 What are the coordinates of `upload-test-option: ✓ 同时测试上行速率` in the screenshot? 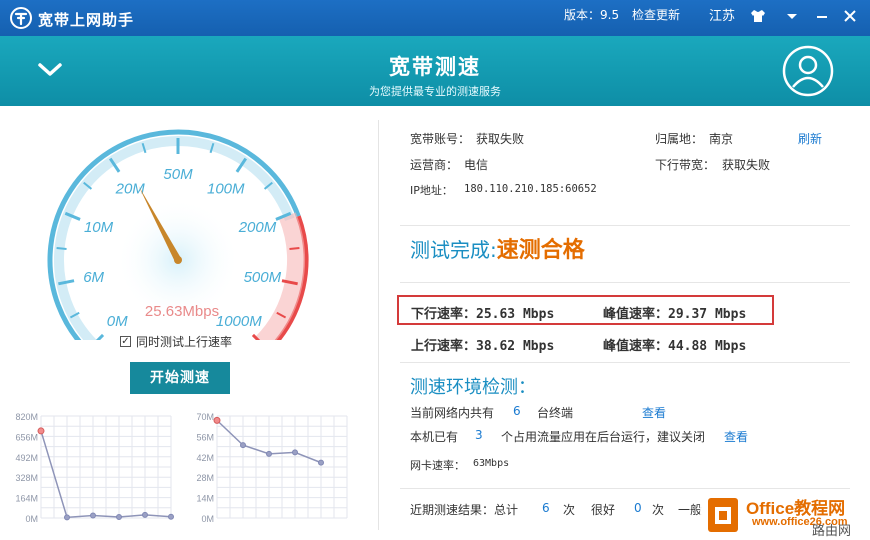 It's located at (176, 341).